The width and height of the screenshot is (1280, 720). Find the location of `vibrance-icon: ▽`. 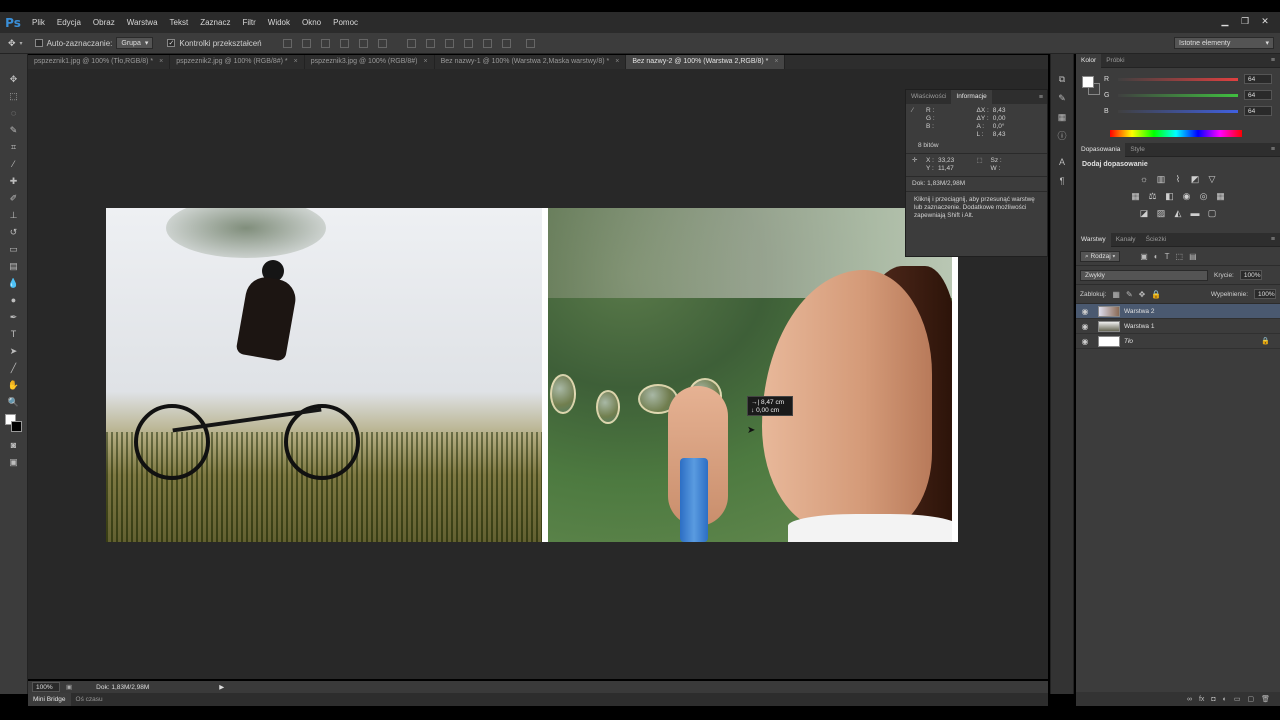

vibrance-icon: ▽ is located at coordinates (1212, 179).